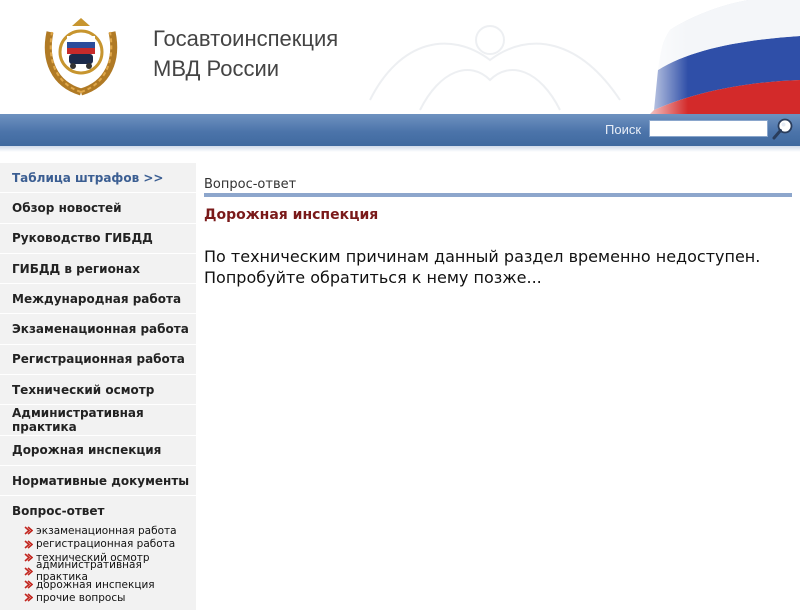 Image resolution: width=800 pixels, height=610 pixels. What do you see at coordinates (246, 38) in the screenshot?
I see `site-title-line1: Госавтоинспекция` at bounding box center [246, 38].